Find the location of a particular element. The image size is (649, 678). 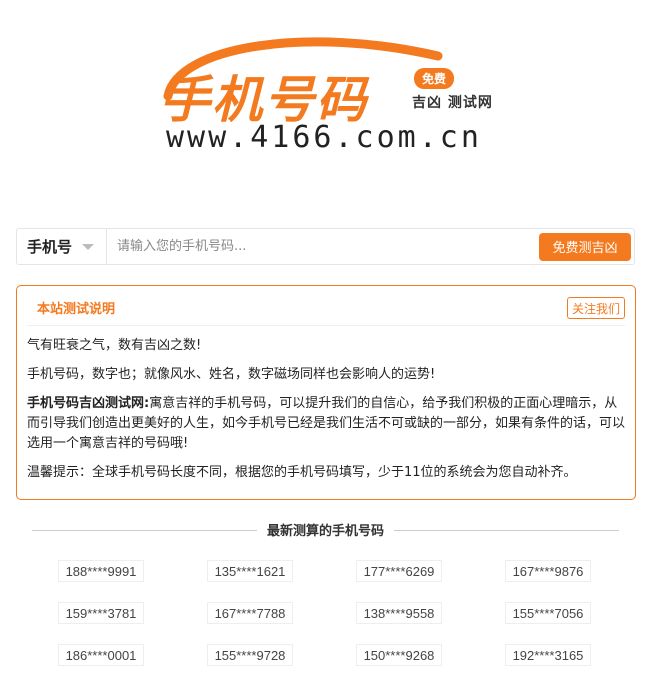

info-title: 本站测试说明 is located at coordinates (76, 309).